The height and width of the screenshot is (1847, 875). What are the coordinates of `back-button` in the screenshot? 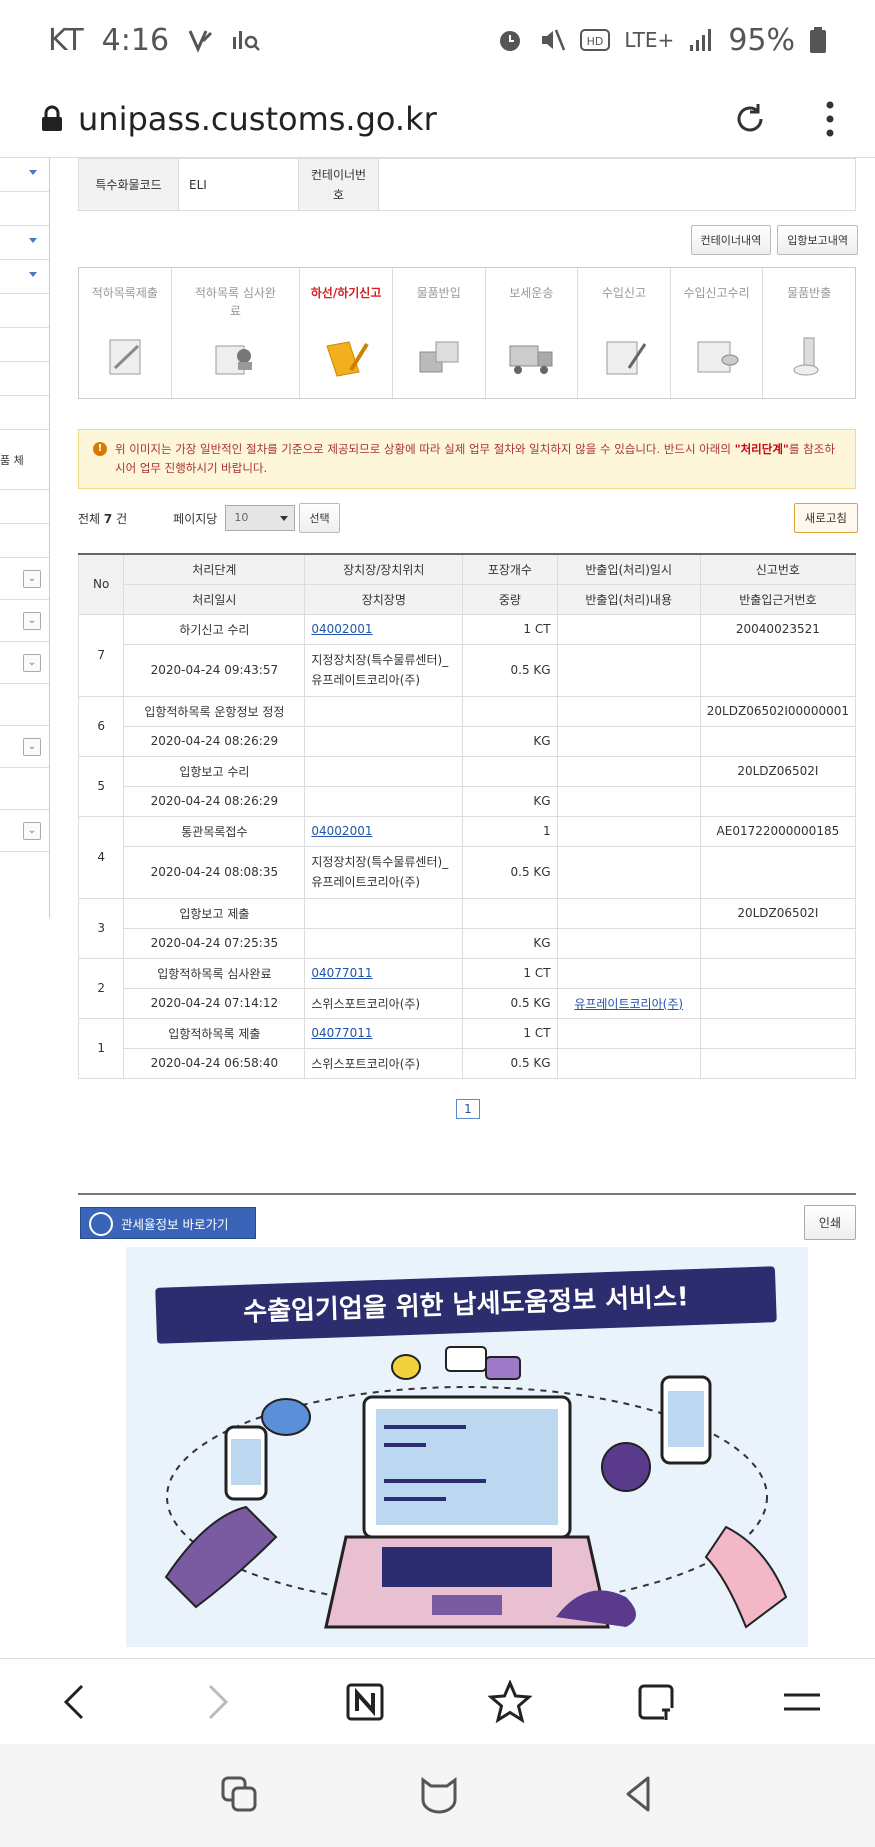 It's located at (73, 1702).